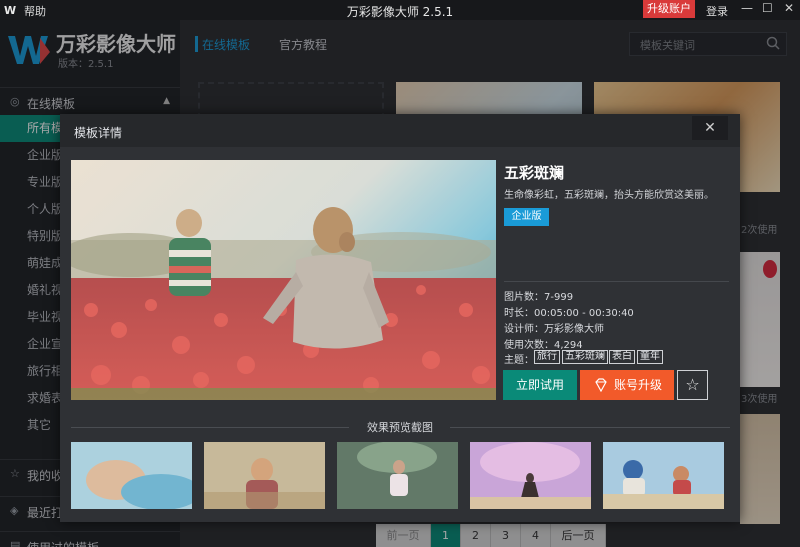 The height and width of the screenshot is (547, 800). Describe the element at coordinates (400, 10) in the screenshot. I see `title-bar: W 帮助 万彩影像大师 2.5.1 升级账户 登录 — ☐ ✕` at that location.